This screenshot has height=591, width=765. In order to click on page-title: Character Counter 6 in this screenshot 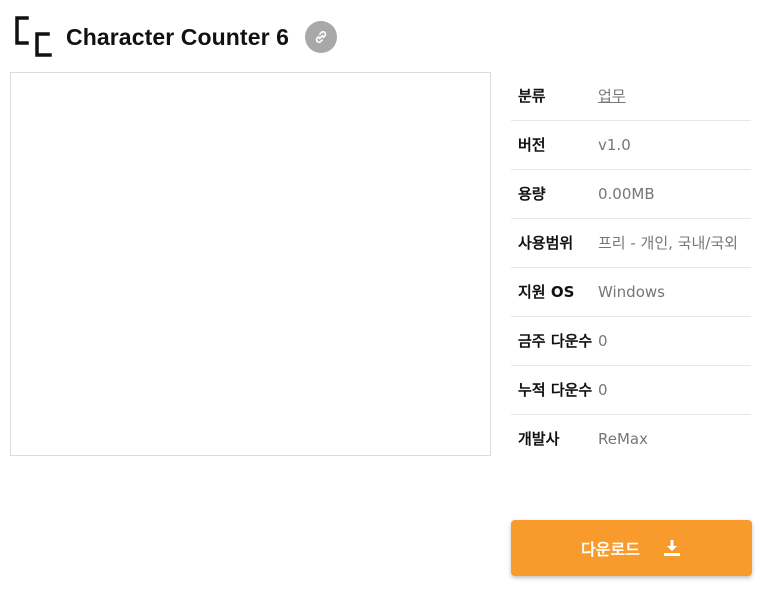, I will do `click(178, 36)`.